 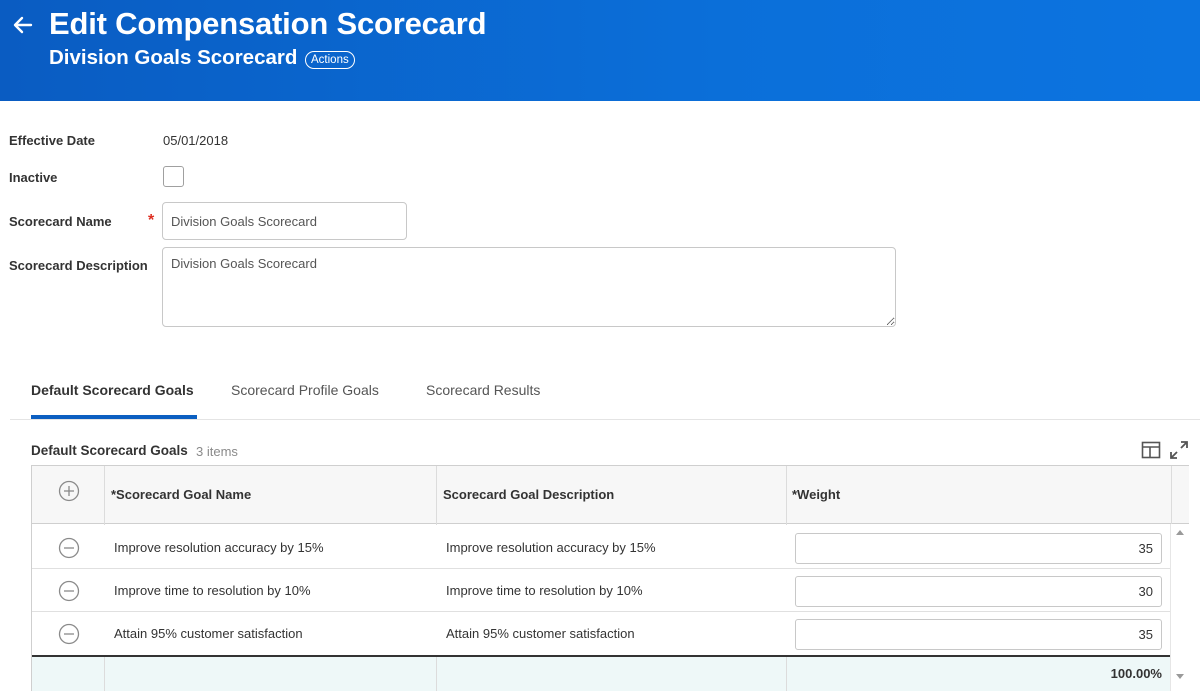 What do you see at coordinates (1151, 450) in the screenshot?
I see `table-layout-icon` at bounding box center [1151, 450].